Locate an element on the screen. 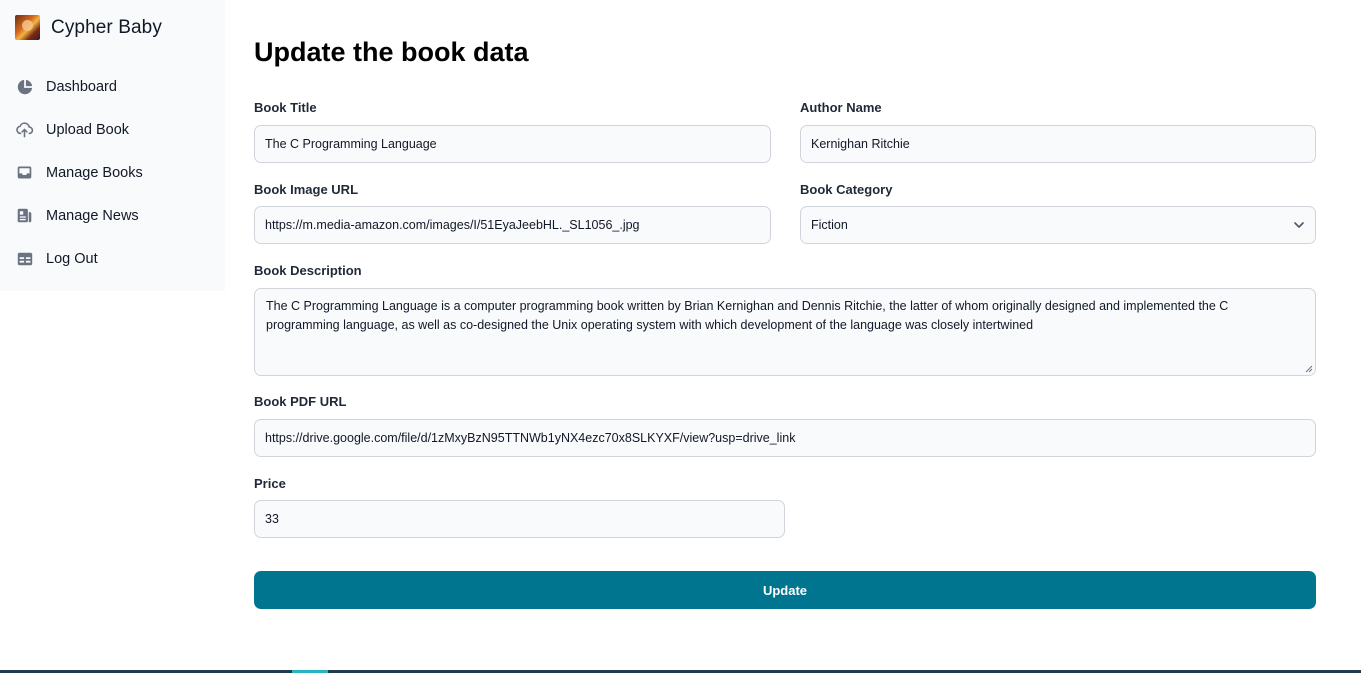 This screenshot has width=1361, height=673. book-category-value: Fiction is located at coordinates (829, 225).